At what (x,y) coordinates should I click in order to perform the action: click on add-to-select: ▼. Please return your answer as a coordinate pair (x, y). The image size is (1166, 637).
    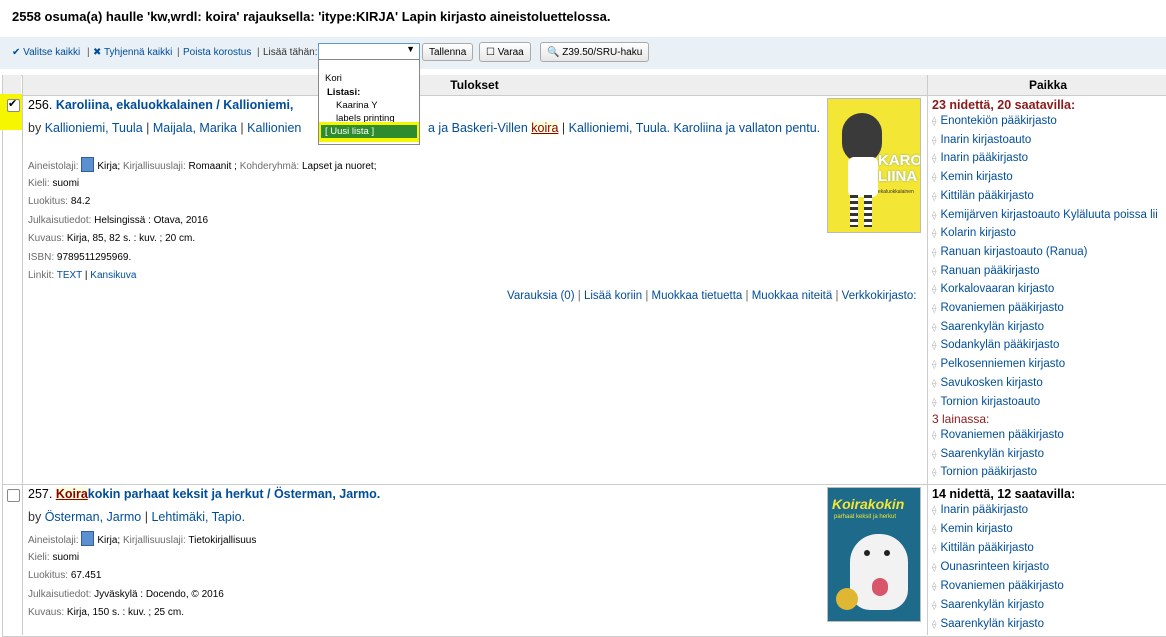
    Looking at the image, I should click on (369, 51).